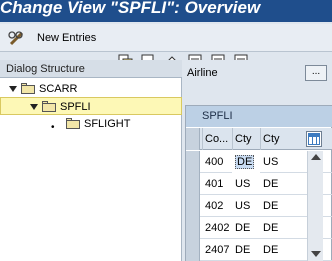 The height and width of the screenshot is (261, 332). What do you see at coordinates (316, 254) in the screenshot?
I see `scroll-down-icon` at bounding box center [316, 254].